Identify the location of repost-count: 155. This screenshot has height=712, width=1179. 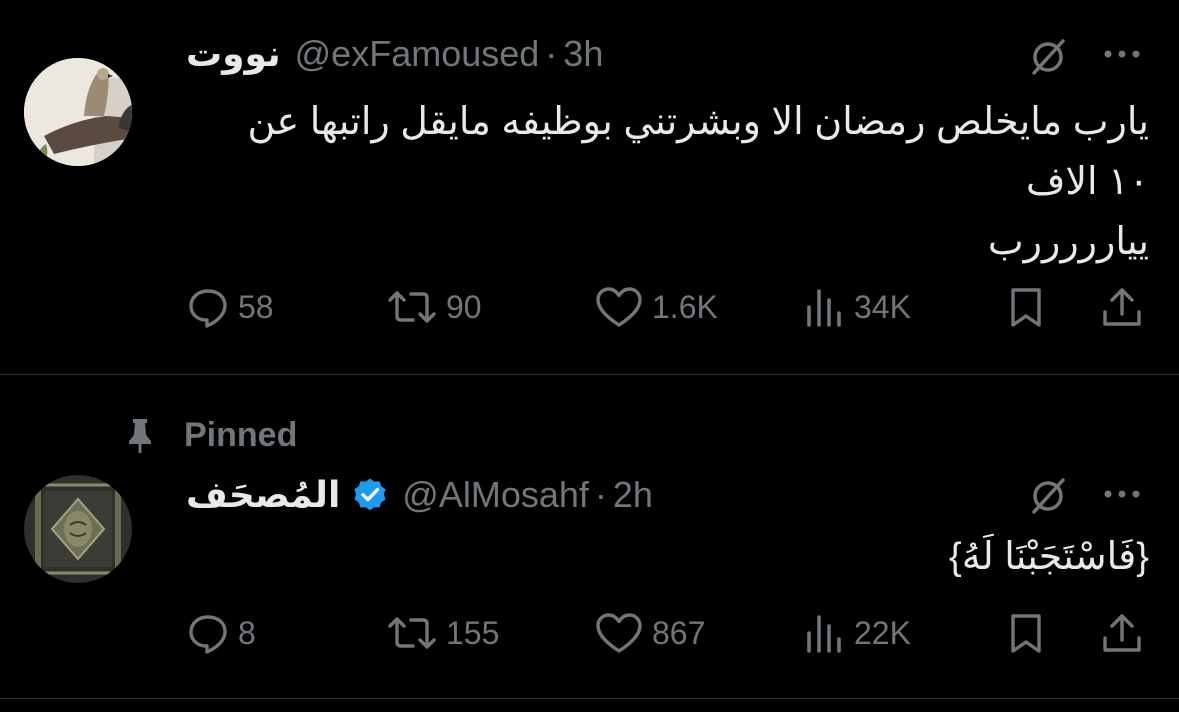
(473, 632).